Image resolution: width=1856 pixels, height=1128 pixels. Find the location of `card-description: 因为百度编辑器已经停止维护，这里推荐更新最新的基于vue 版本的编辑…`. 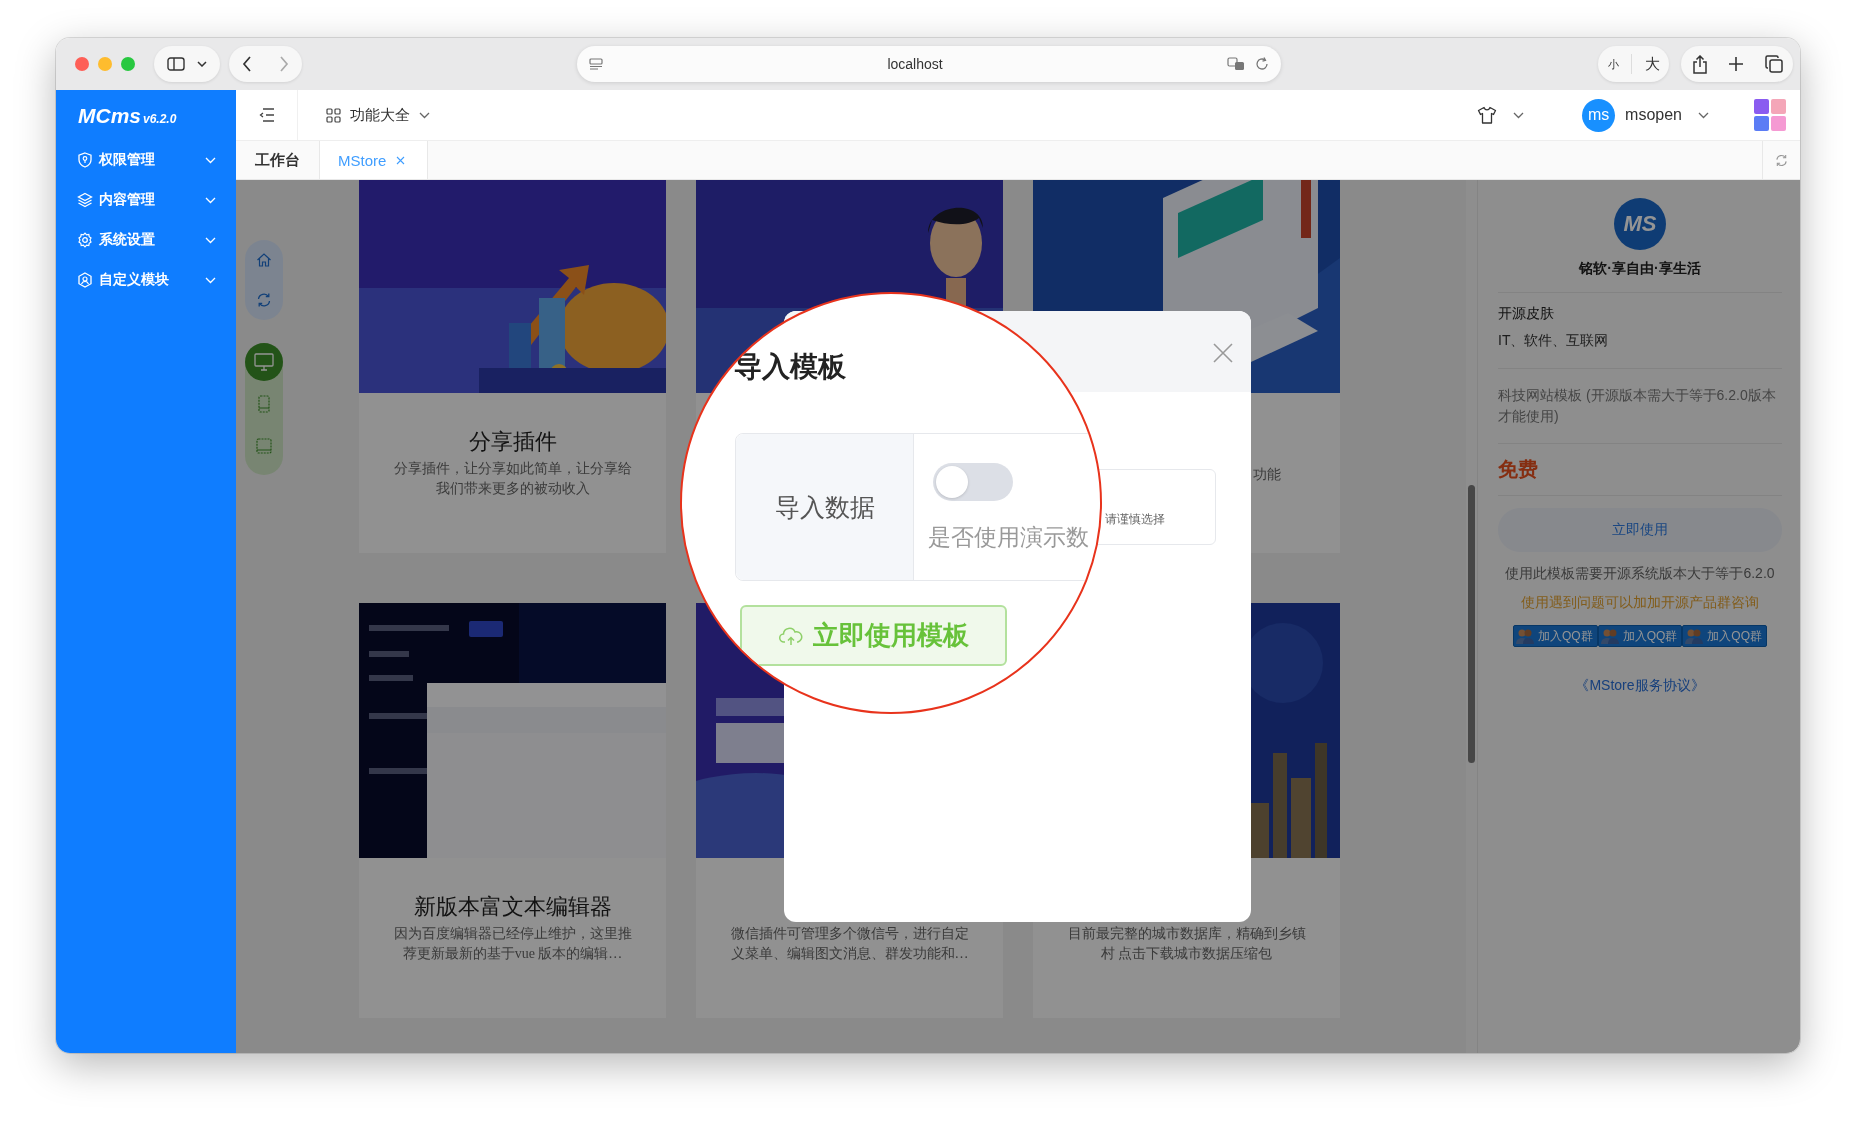

card-description: 因为百度编辑器已经停止维护，这里推荐更新最新的基于vue 版本的编辑… is located at coordinates (512, 944).